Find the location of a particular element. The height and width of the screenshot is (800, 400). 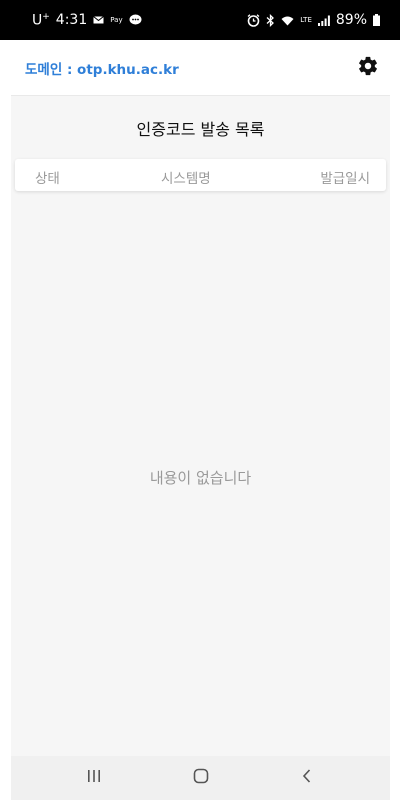

recent-apps-button is located at coordinates (94, 778).